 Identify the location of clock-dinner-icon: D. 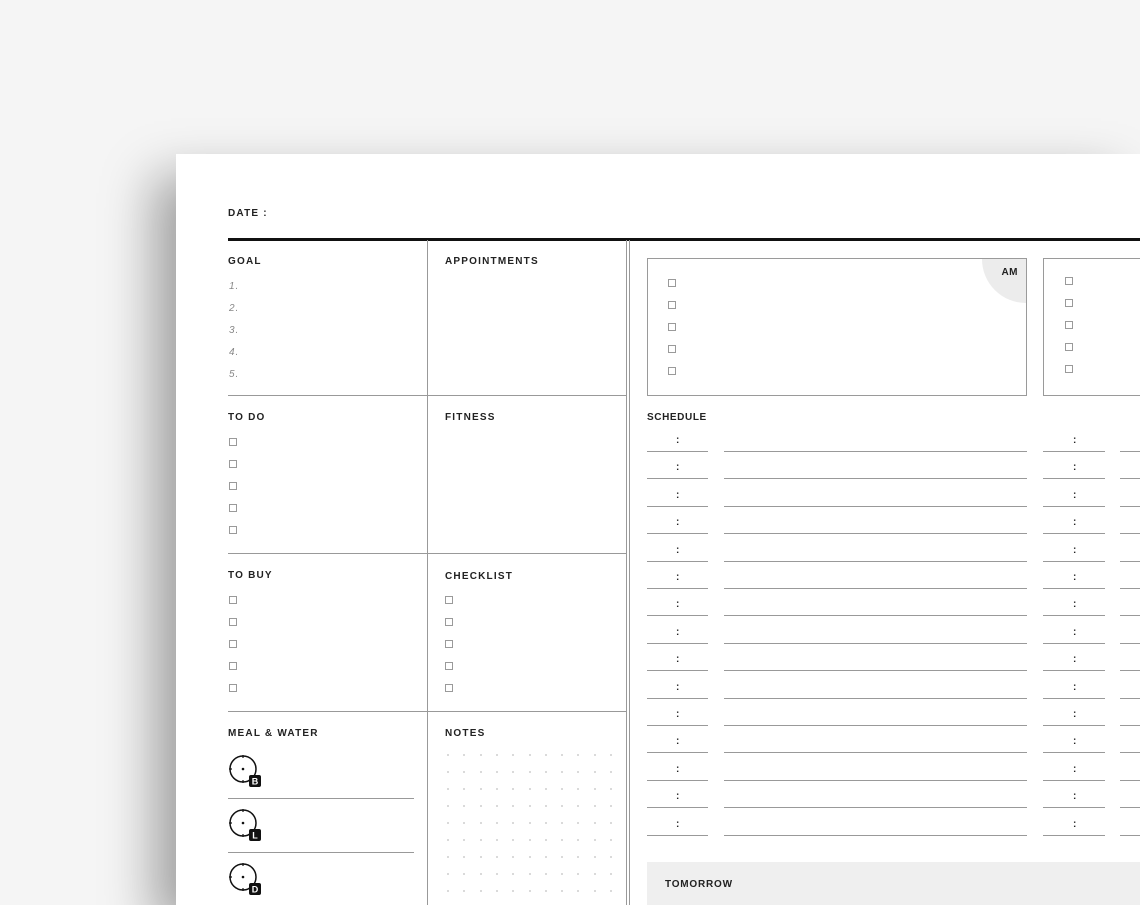
(245, 879).